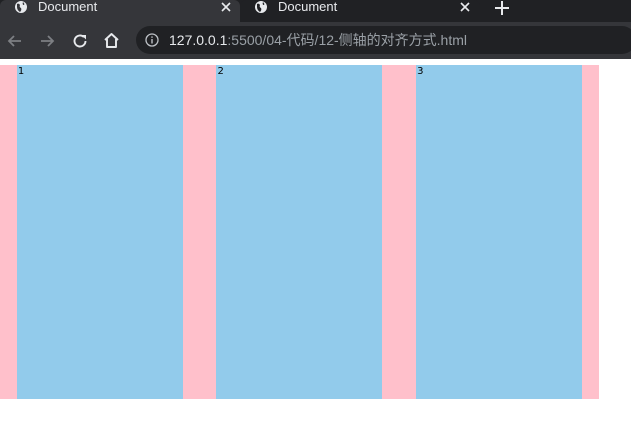 Image resolution: width=631 pixels, height=429 pixels. I want to click on address-bar: 127.0.0.1:5500/04-代码/12-侧轴的对齐方式.html, so click(383, 40).